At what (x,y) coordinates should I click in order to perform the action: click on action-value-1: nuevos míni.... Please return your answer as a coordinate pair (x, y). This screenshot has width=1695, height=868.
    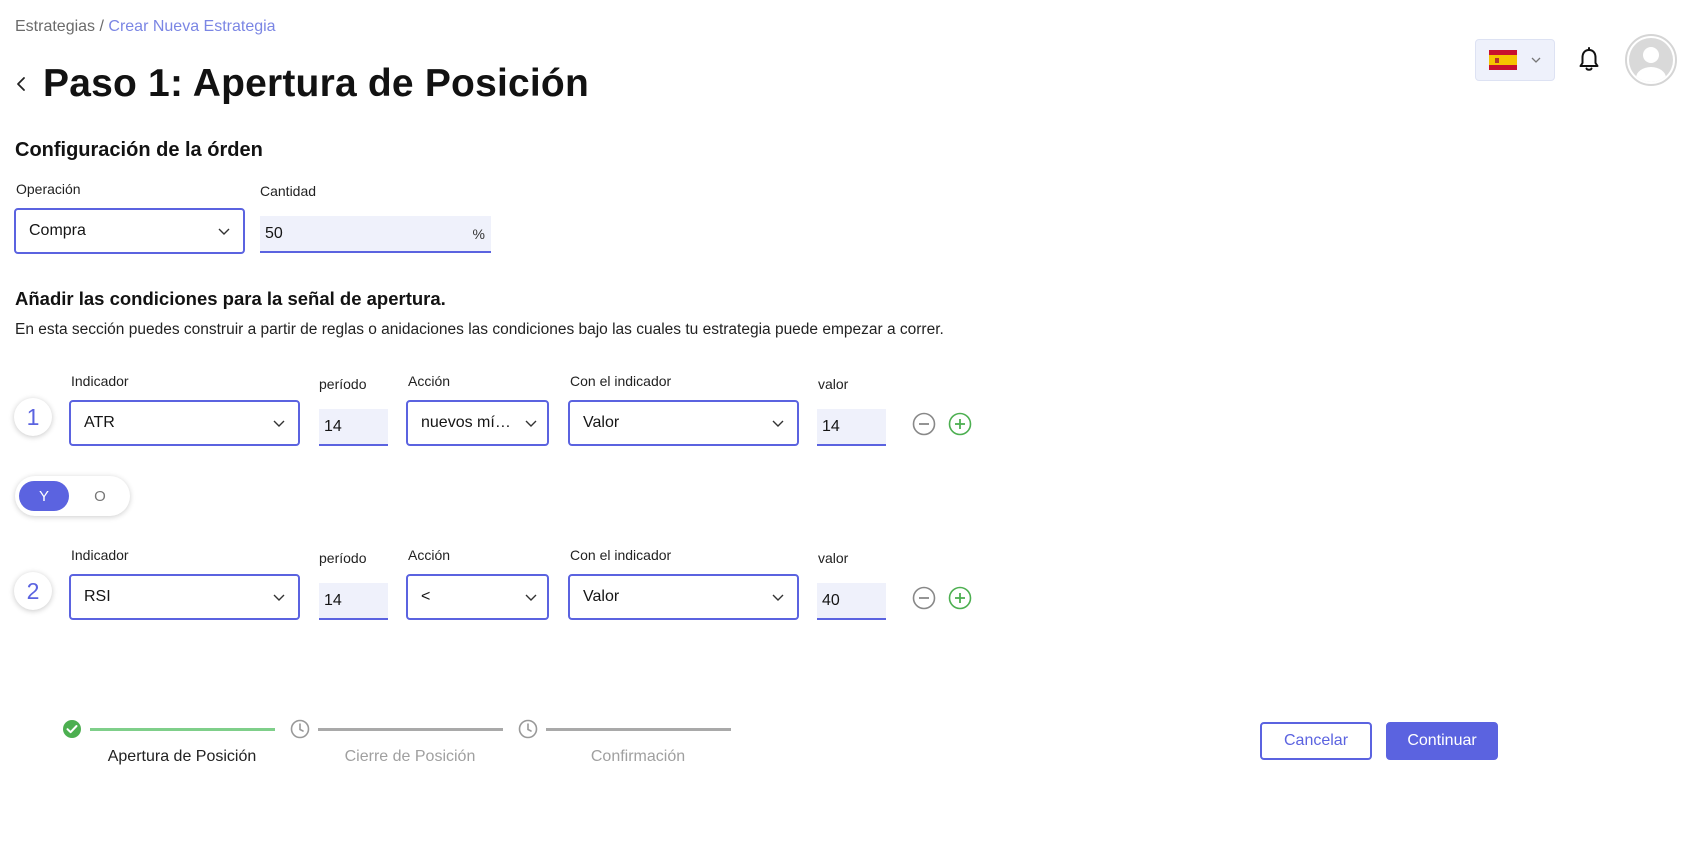
    Looking at the image, I should click on (469, 422).